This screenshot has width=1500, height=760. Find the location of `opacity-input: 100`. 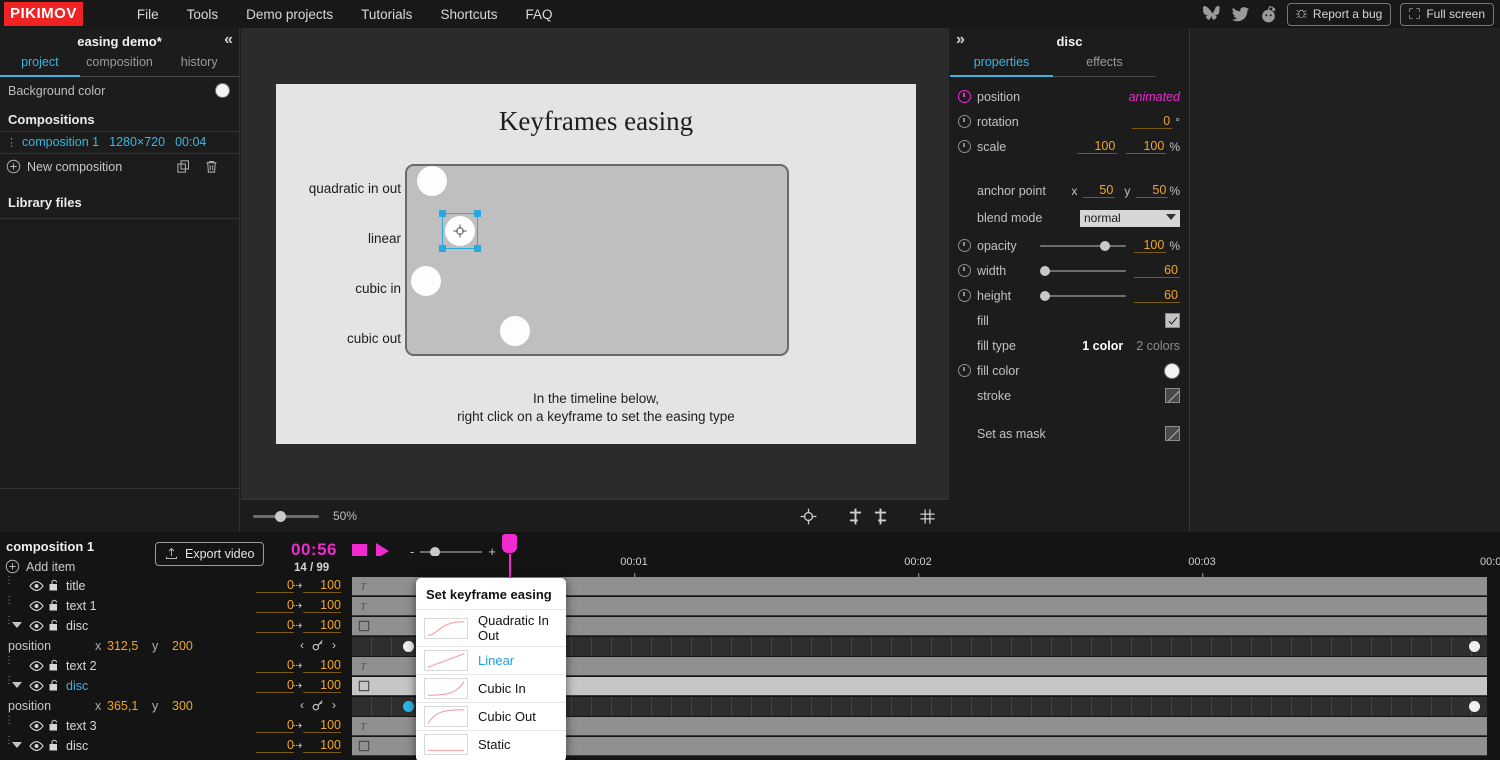

opacity-input: 100 is located at coordinates (1150, 245).